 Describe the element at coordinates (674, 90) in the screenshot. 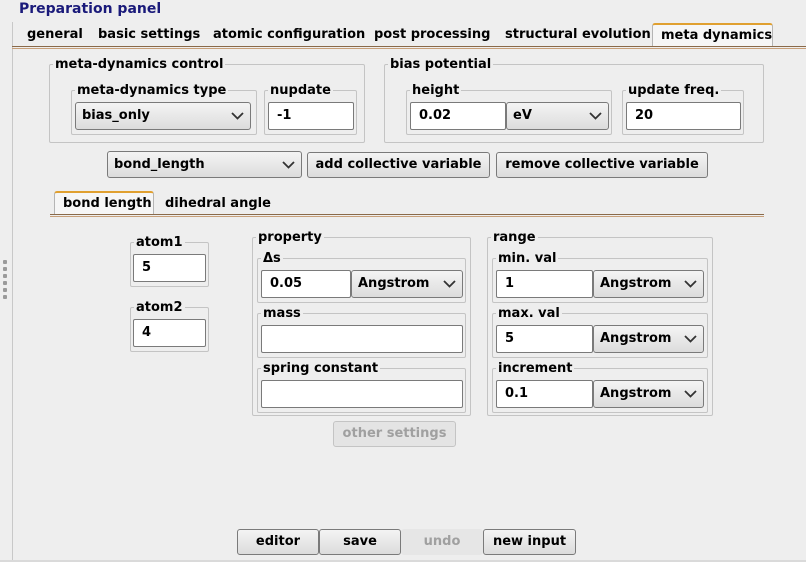

I see `update-freq-legend: update freq.` at that location.